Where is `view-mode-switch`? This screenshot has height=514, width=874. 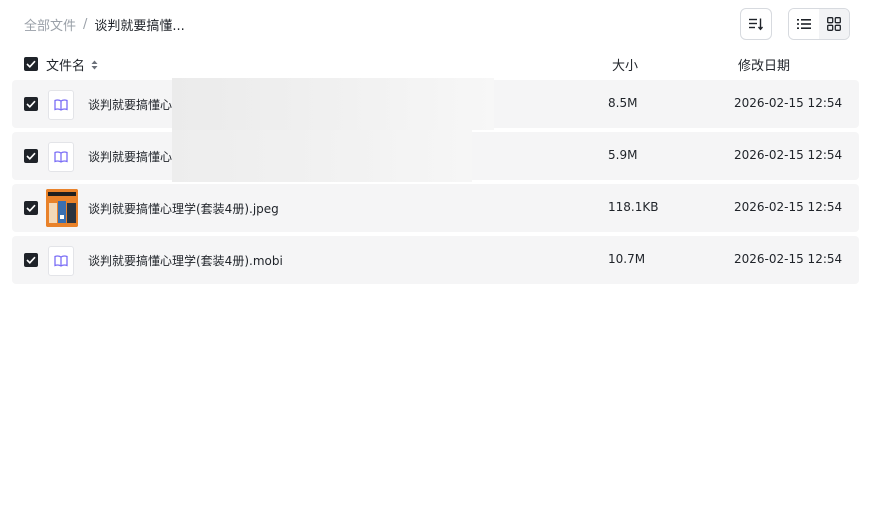
view-mode-switch is located at coordinates (819, 24).